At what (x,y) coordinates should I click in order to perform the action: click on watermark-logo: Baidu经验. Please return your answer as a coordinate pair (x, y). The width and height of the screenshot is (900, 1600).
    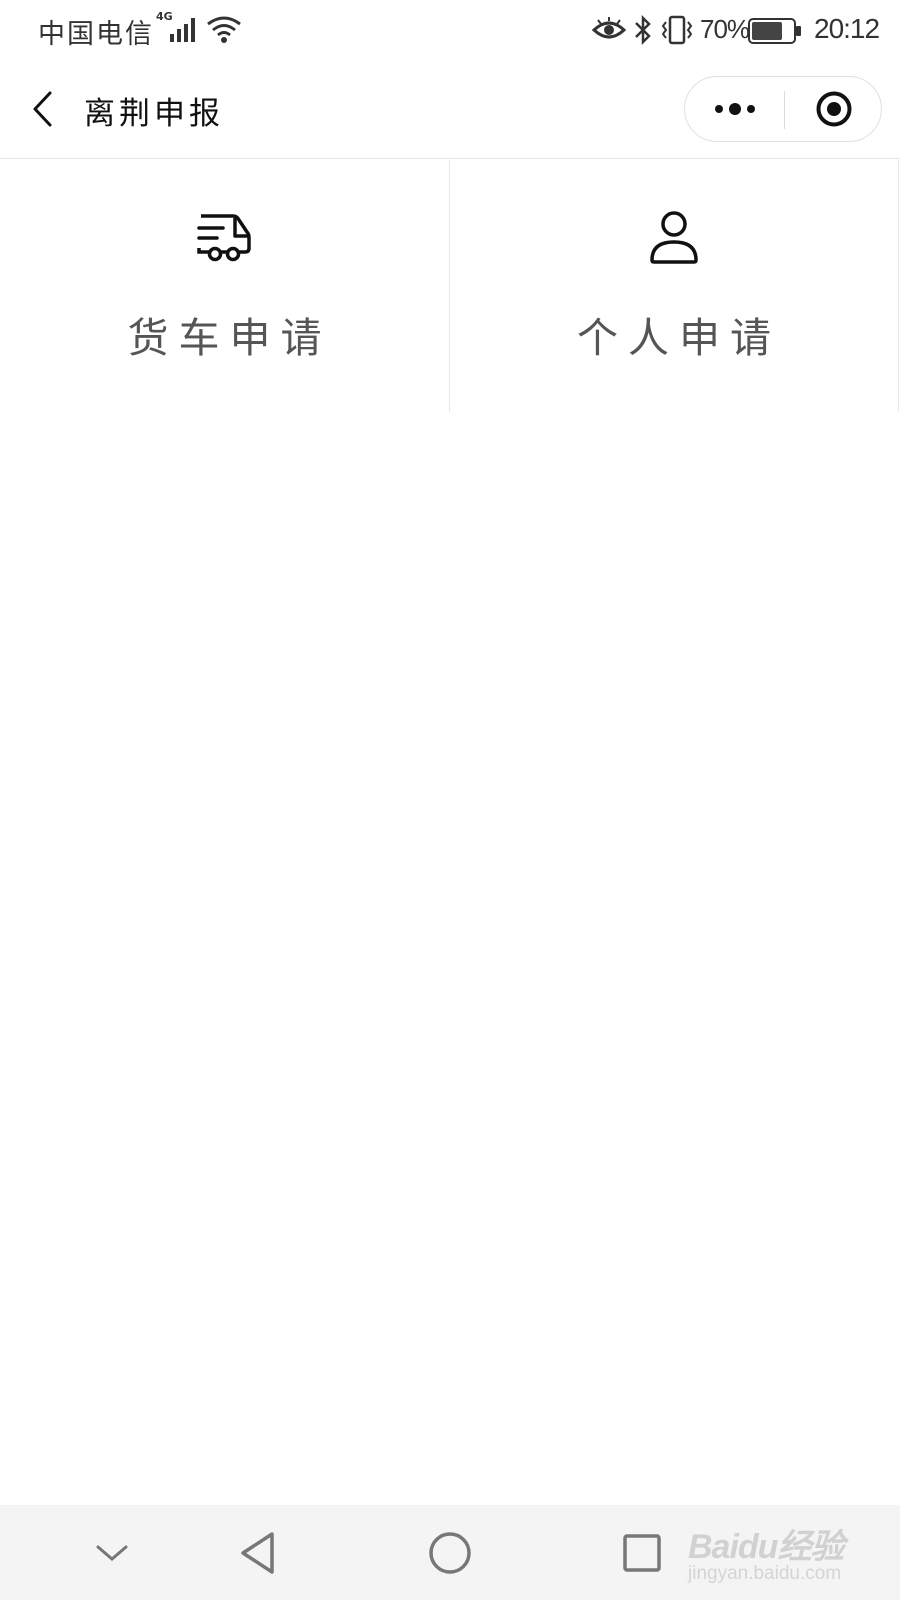
    Looking at the image, I should click on (766, 1547).